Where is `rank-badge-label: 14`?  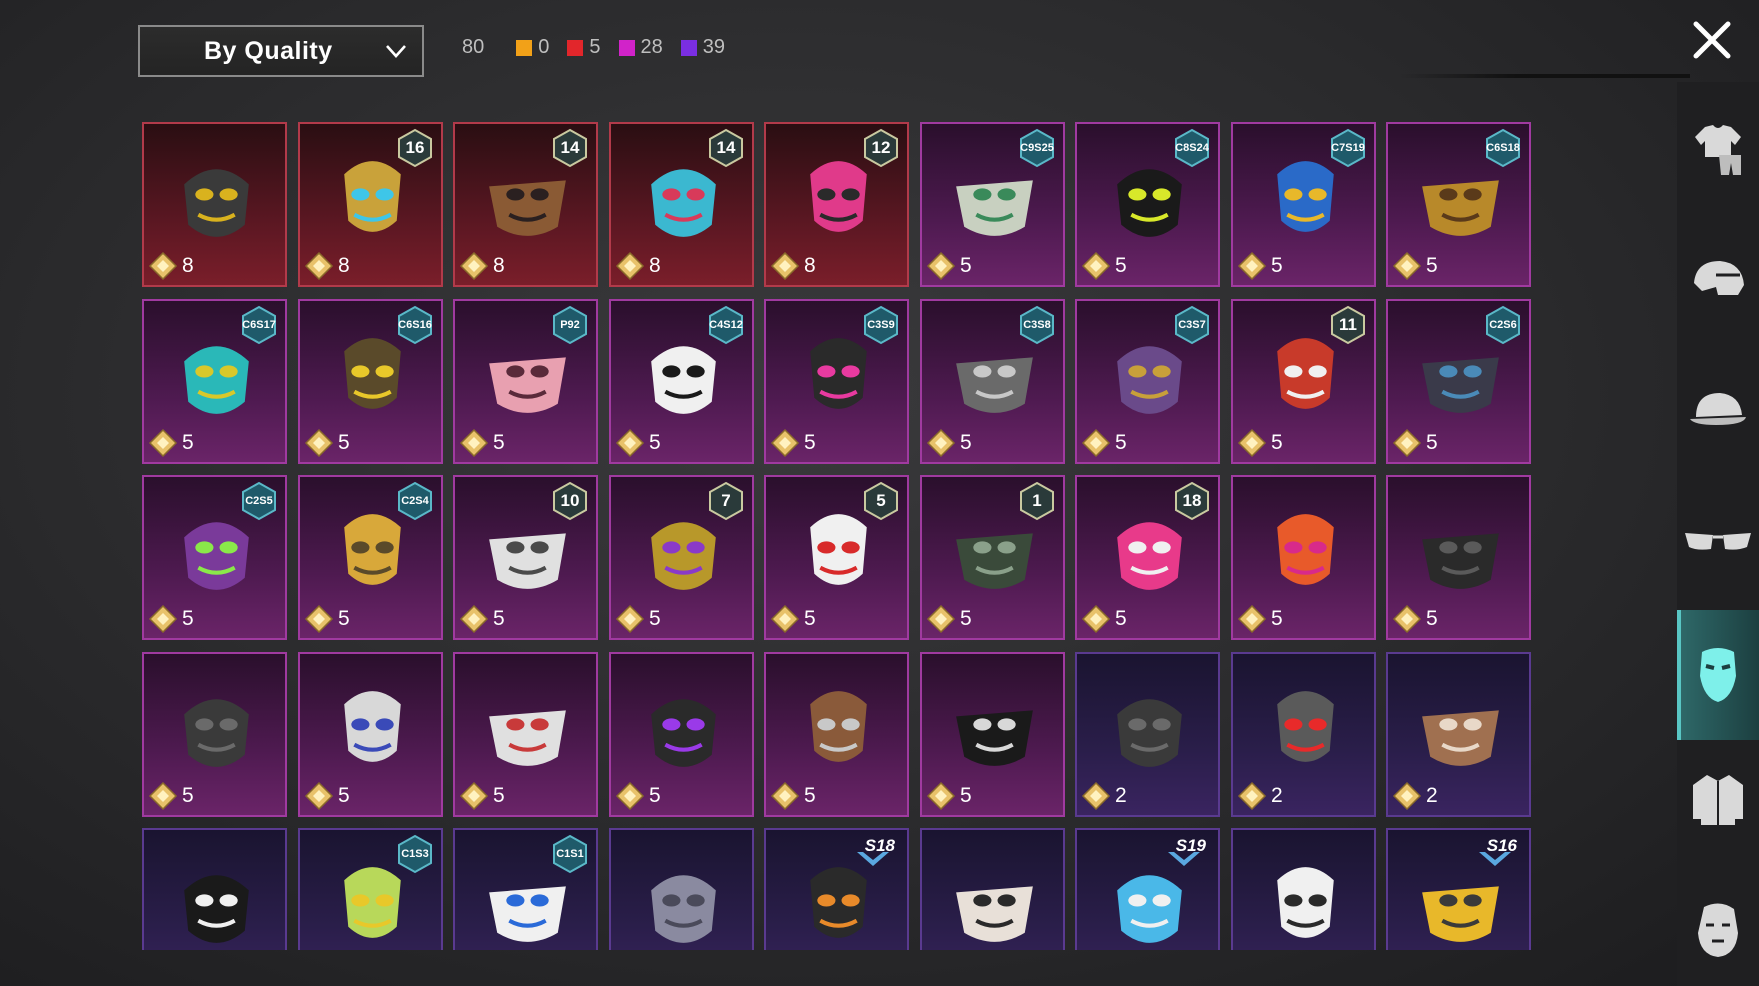
rank-badge-label: 14 is located at coordinates (726, 147).